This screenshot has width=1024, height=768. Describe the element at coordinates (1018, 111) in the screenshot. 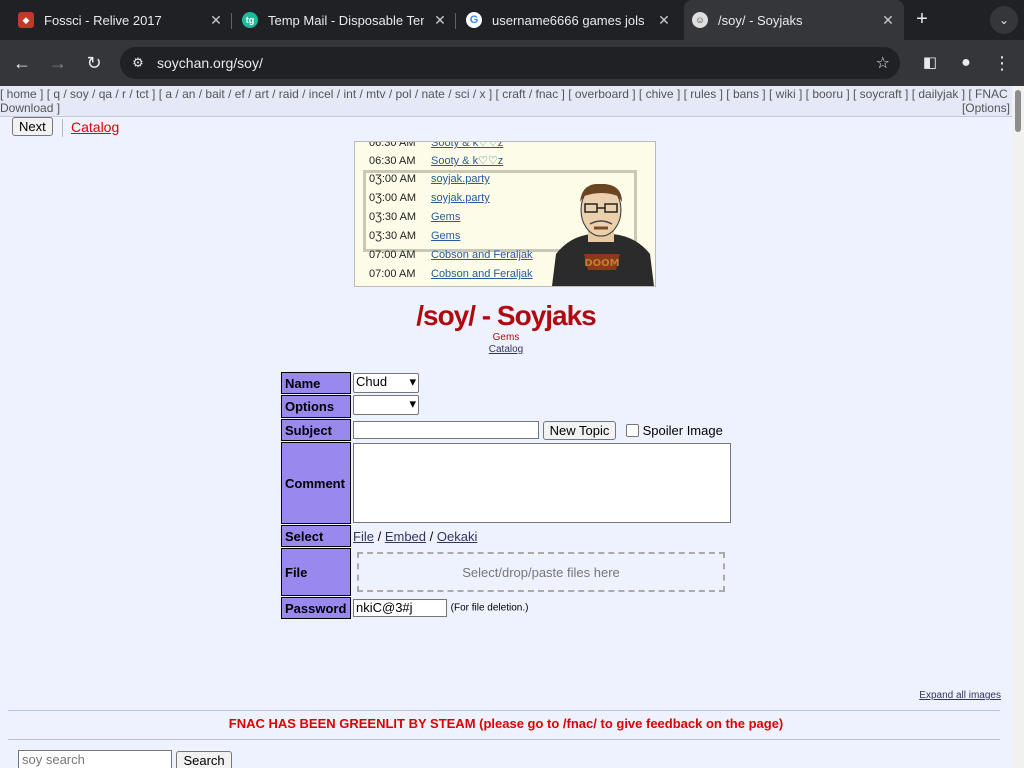

I see `scrollbar-thumb` at that location.